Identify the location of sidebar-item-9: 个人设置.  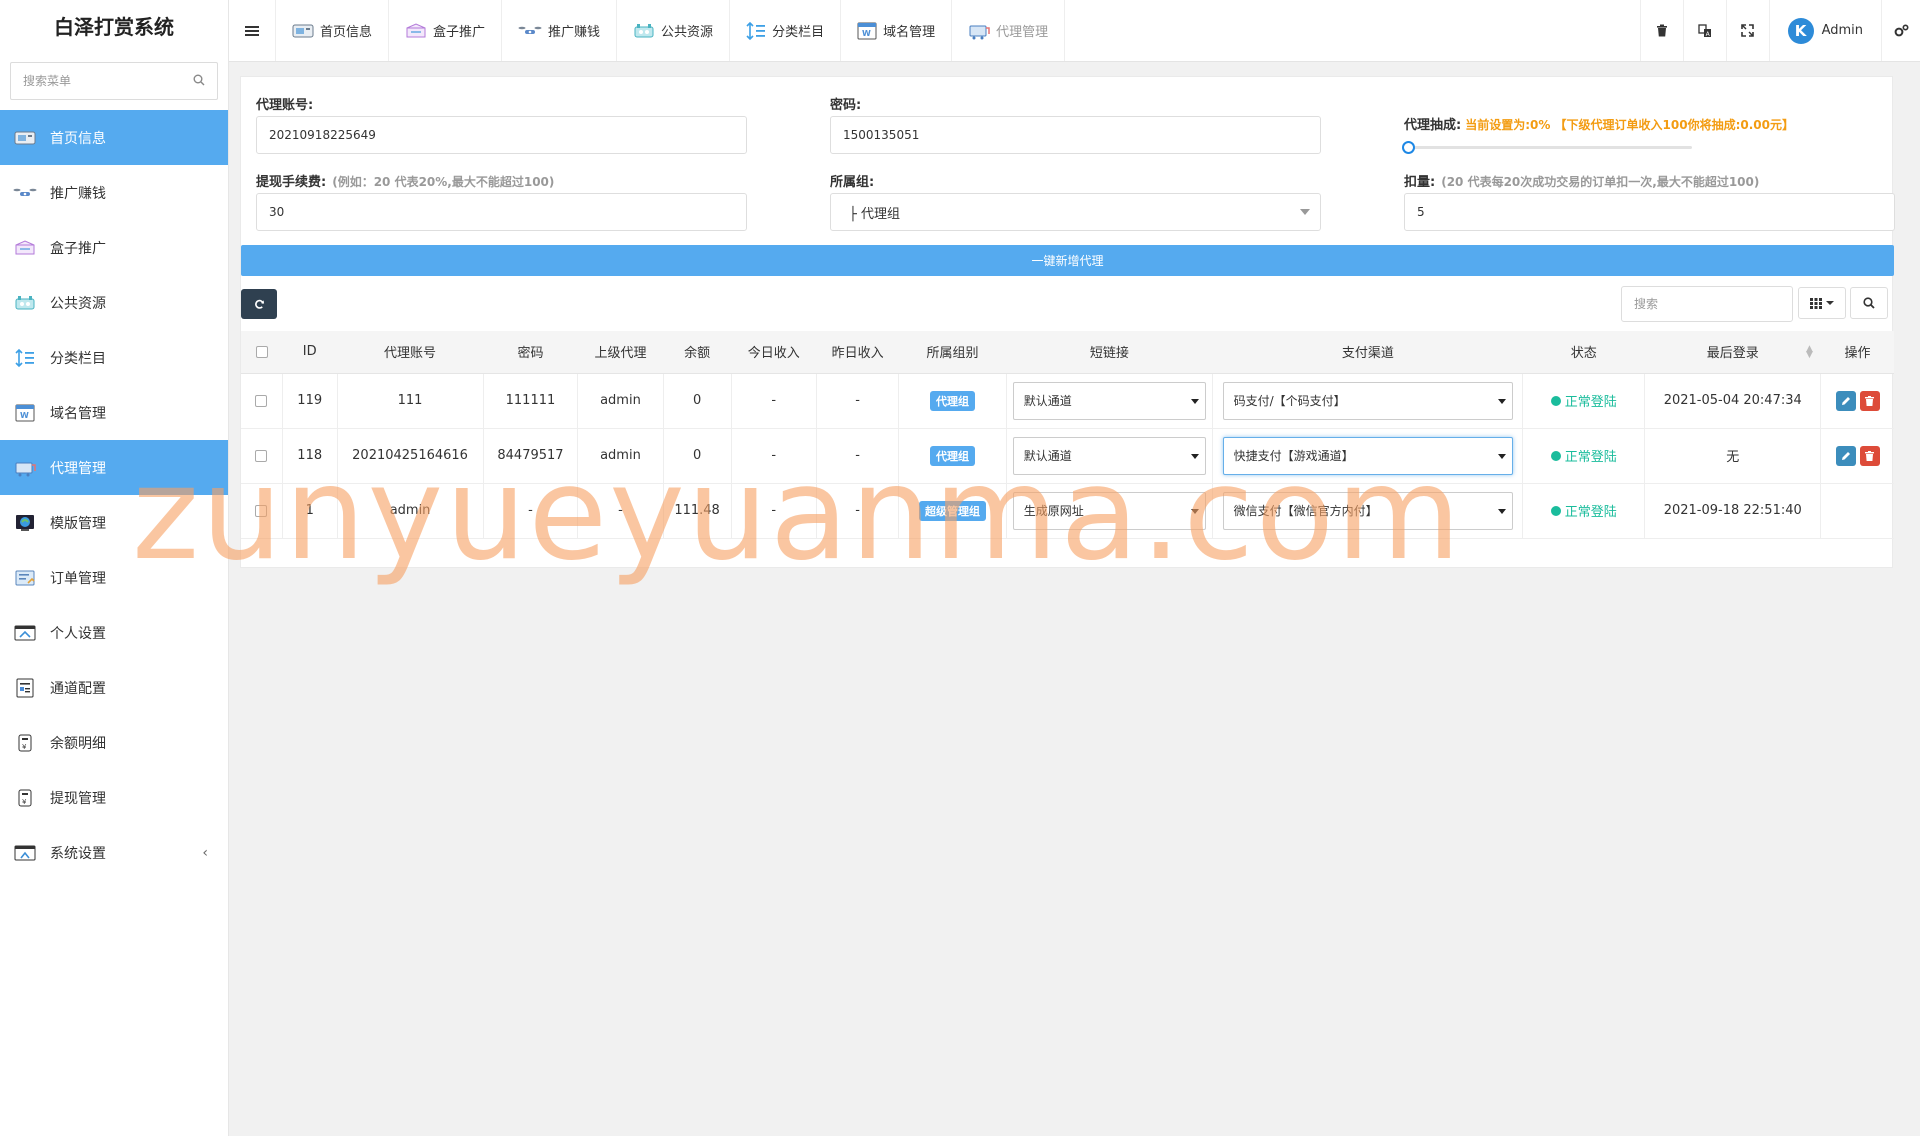
(114, 632).